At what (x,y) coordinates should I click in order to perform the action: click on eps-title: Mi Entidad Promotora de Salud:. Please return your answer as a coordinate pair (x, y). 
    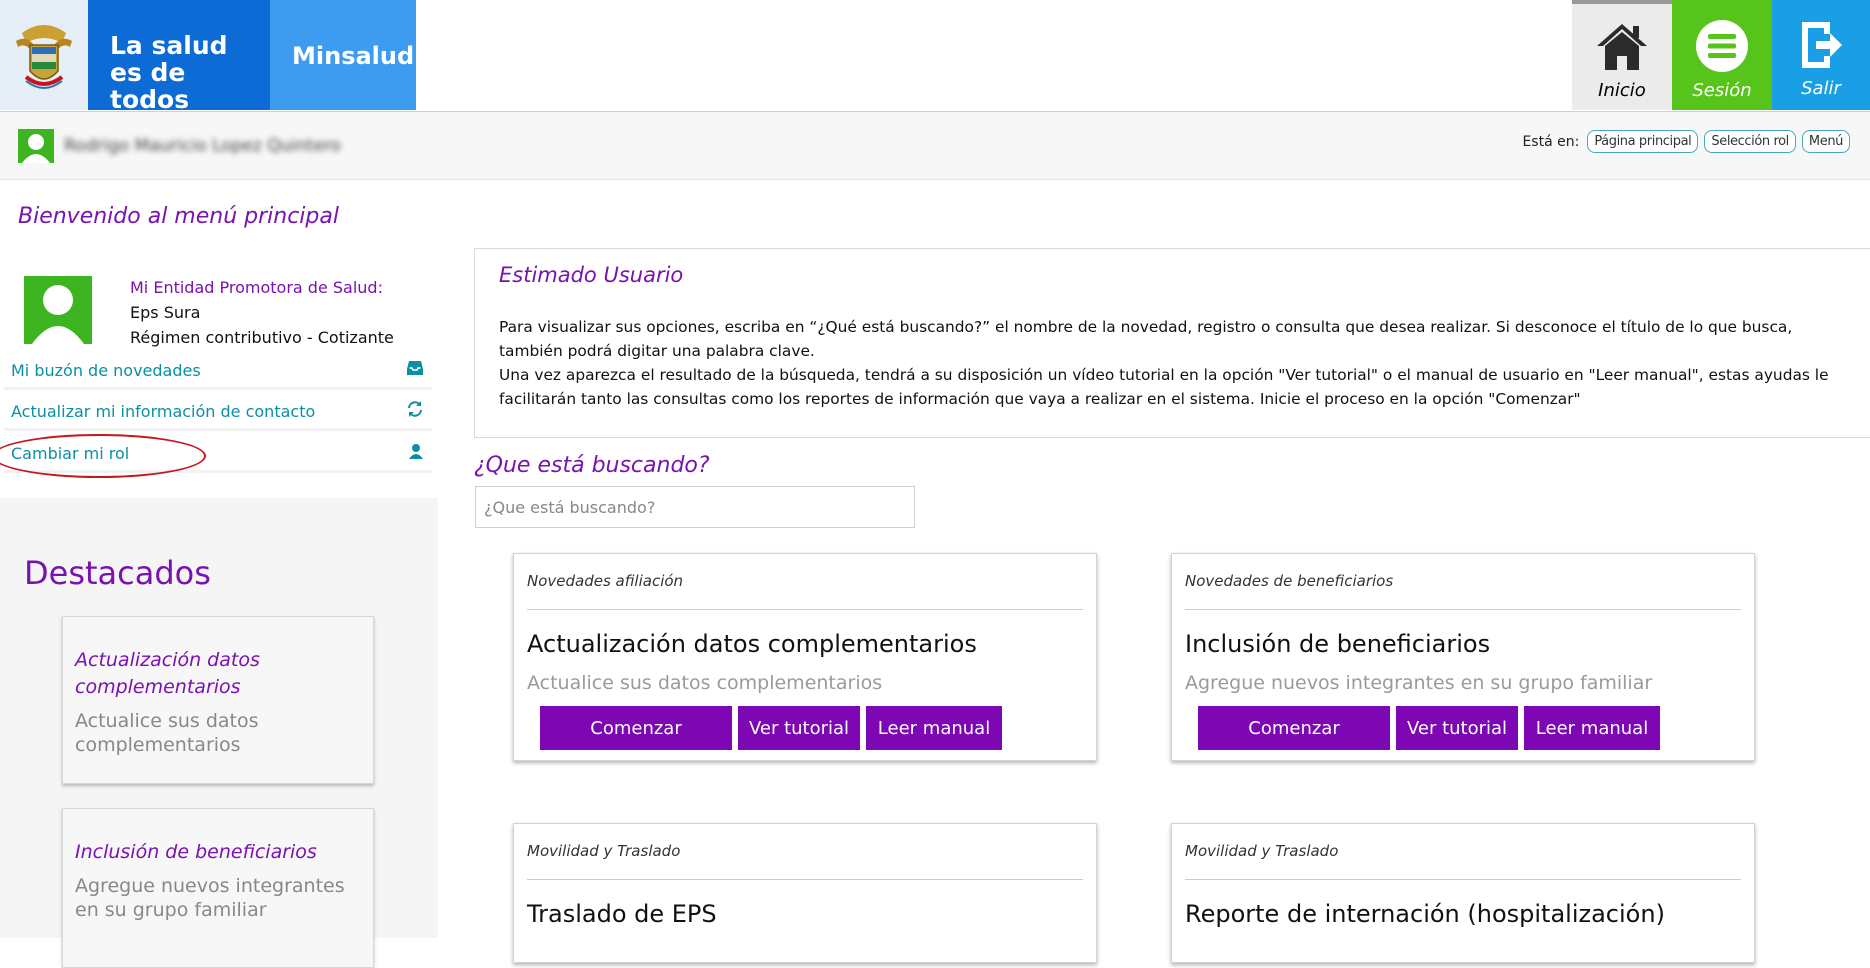
    Looking at the image, I should click on (256, 287).